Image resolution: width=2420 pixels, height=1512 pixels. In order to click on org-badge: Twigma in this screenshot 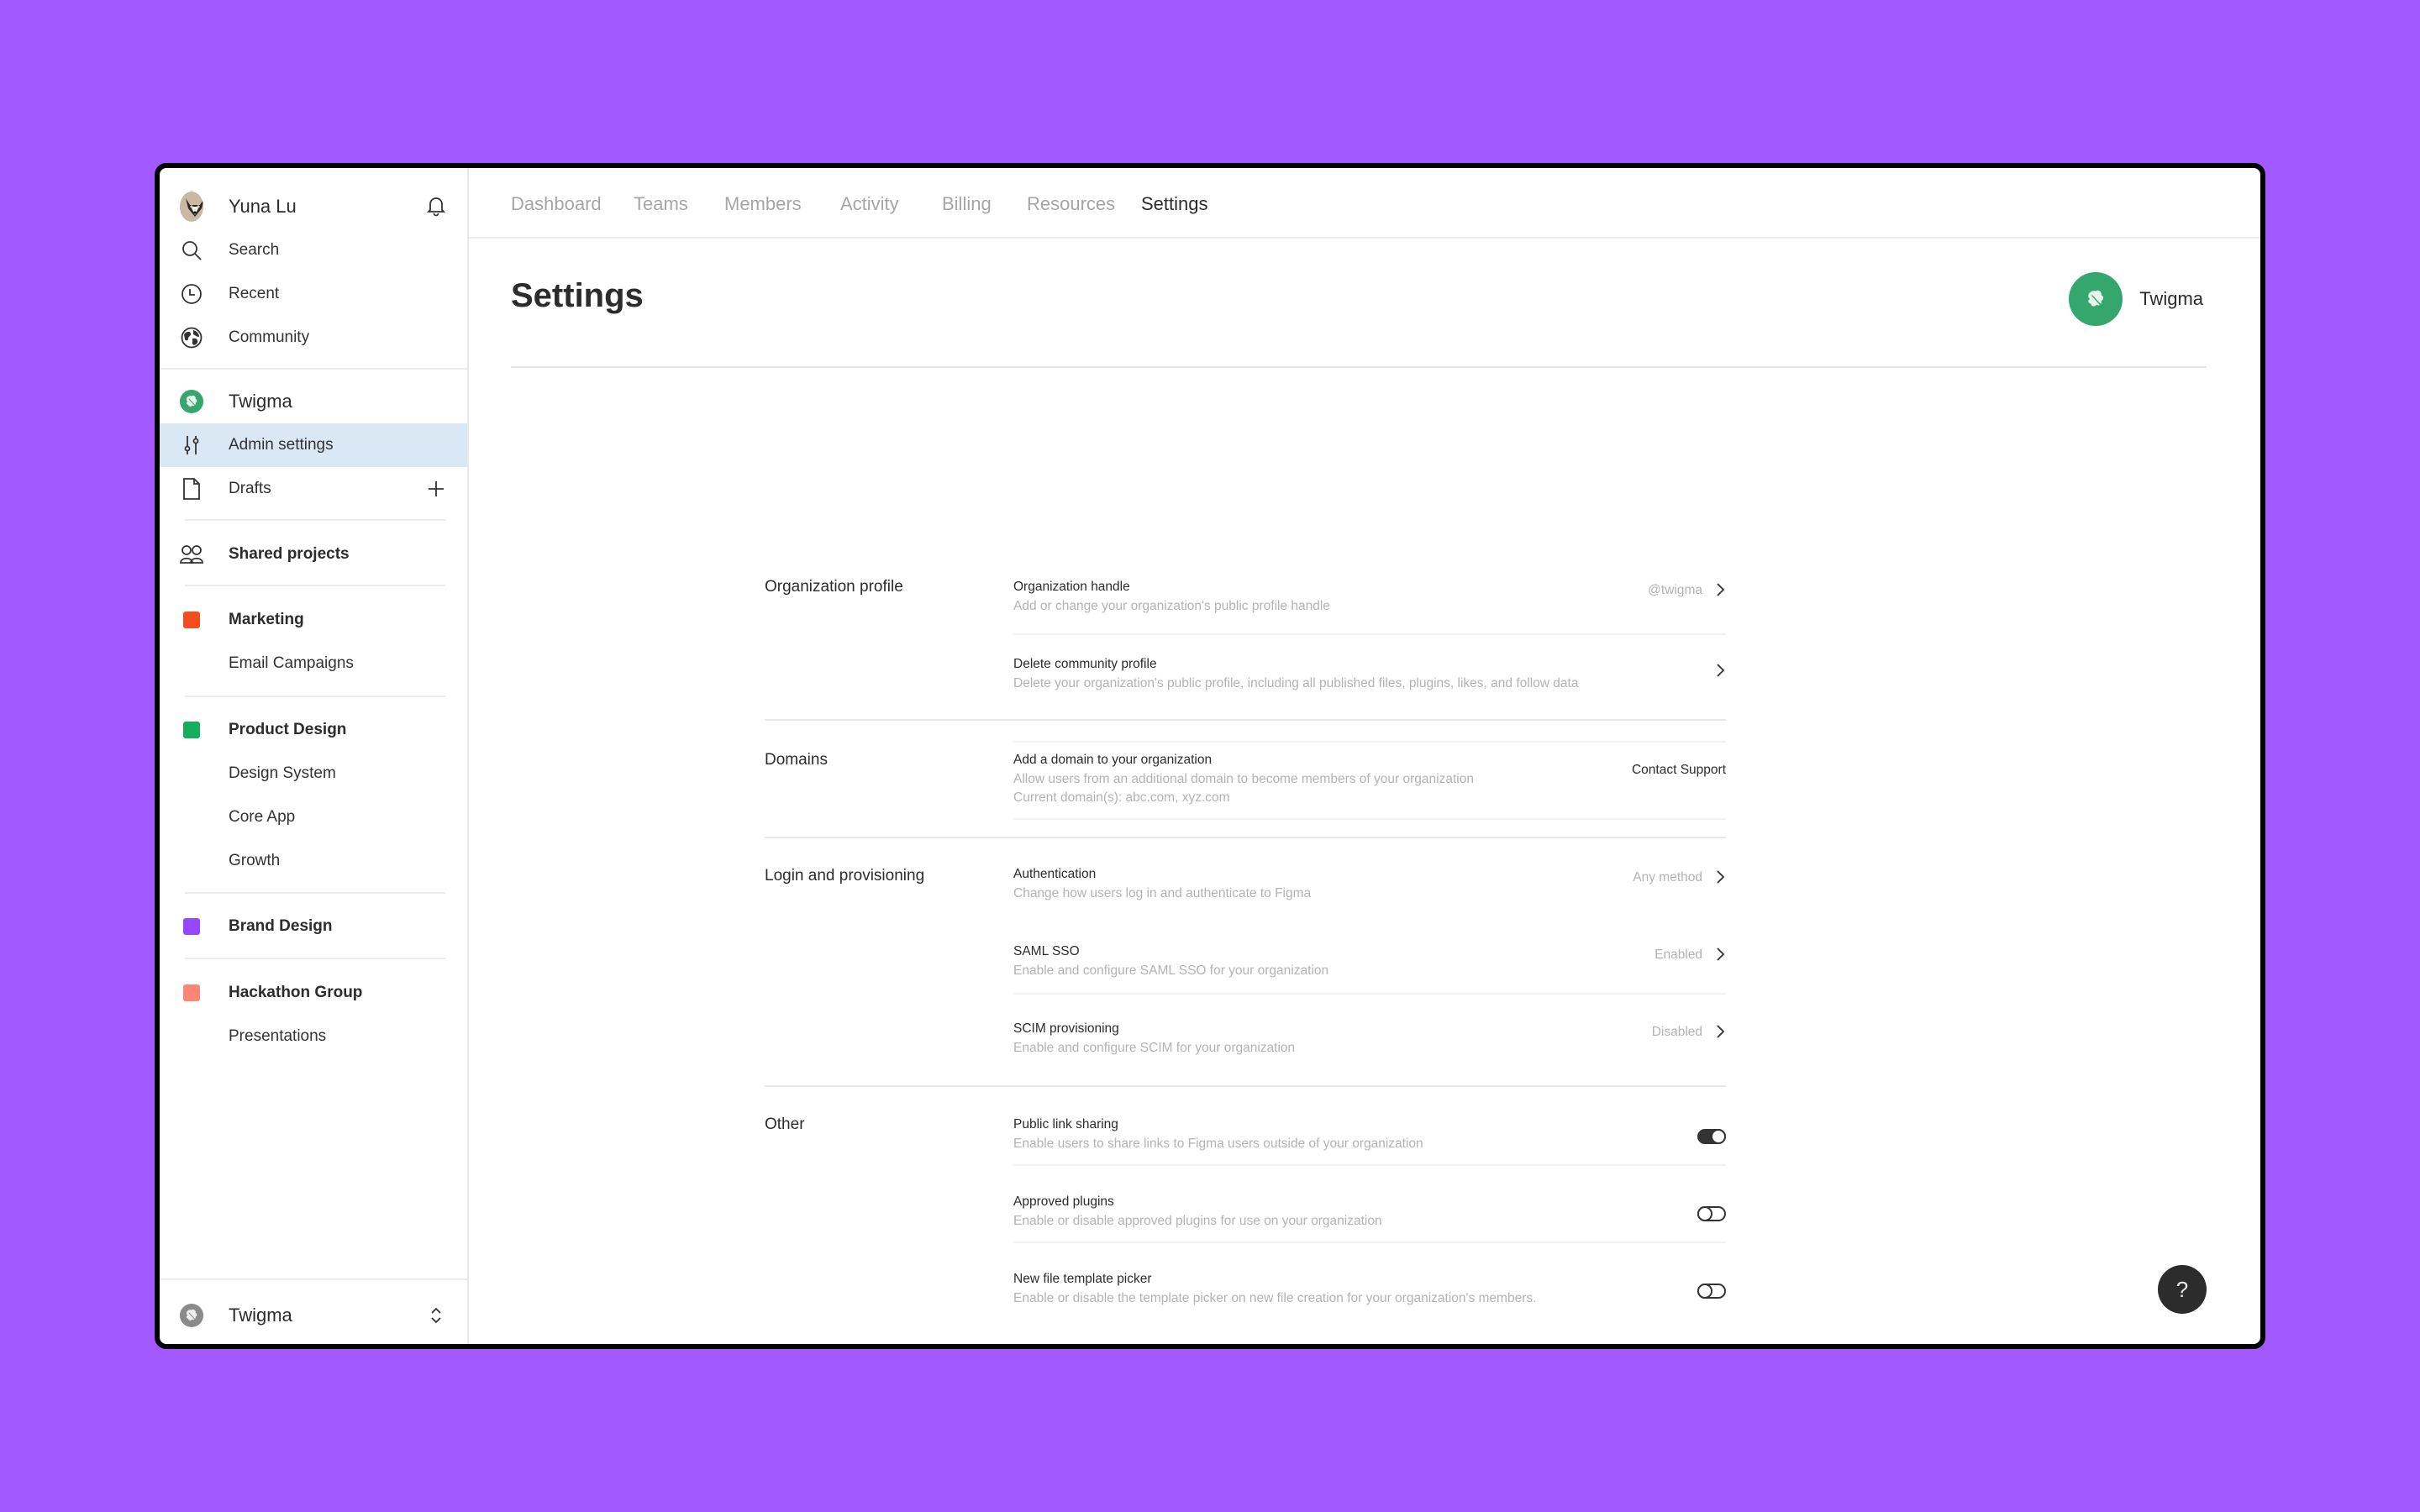, I will do `click(2136, 299)`.